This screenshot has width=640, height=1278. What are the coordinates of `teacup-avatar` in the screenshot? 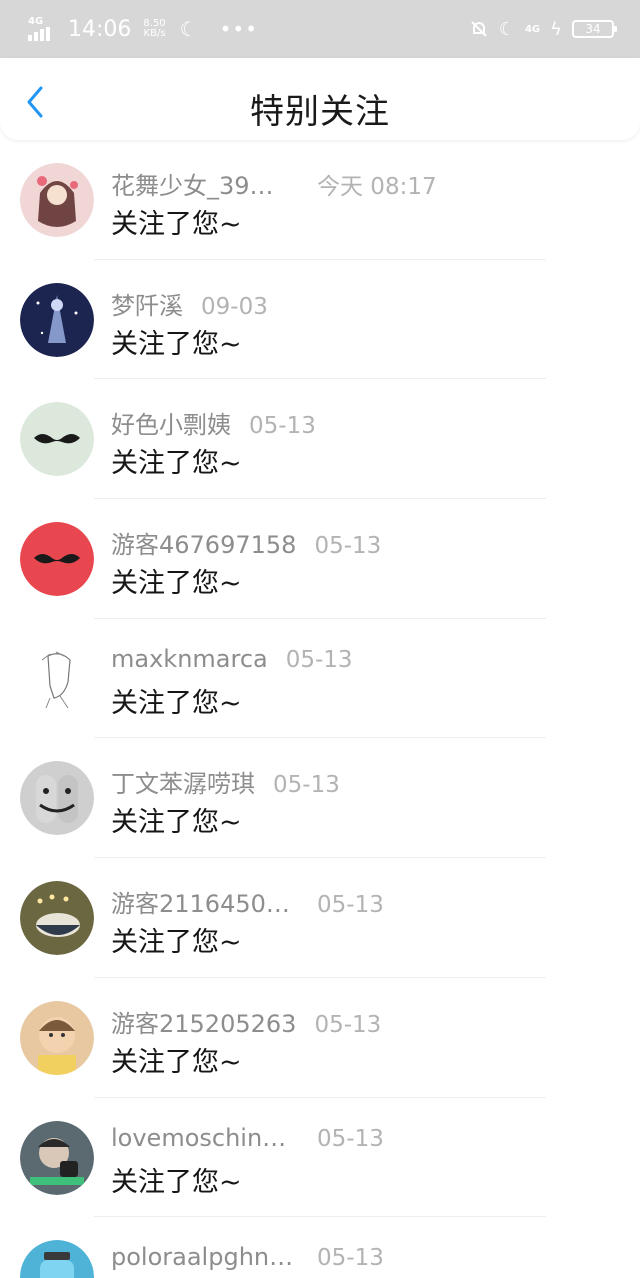 It's located at (57, 918).